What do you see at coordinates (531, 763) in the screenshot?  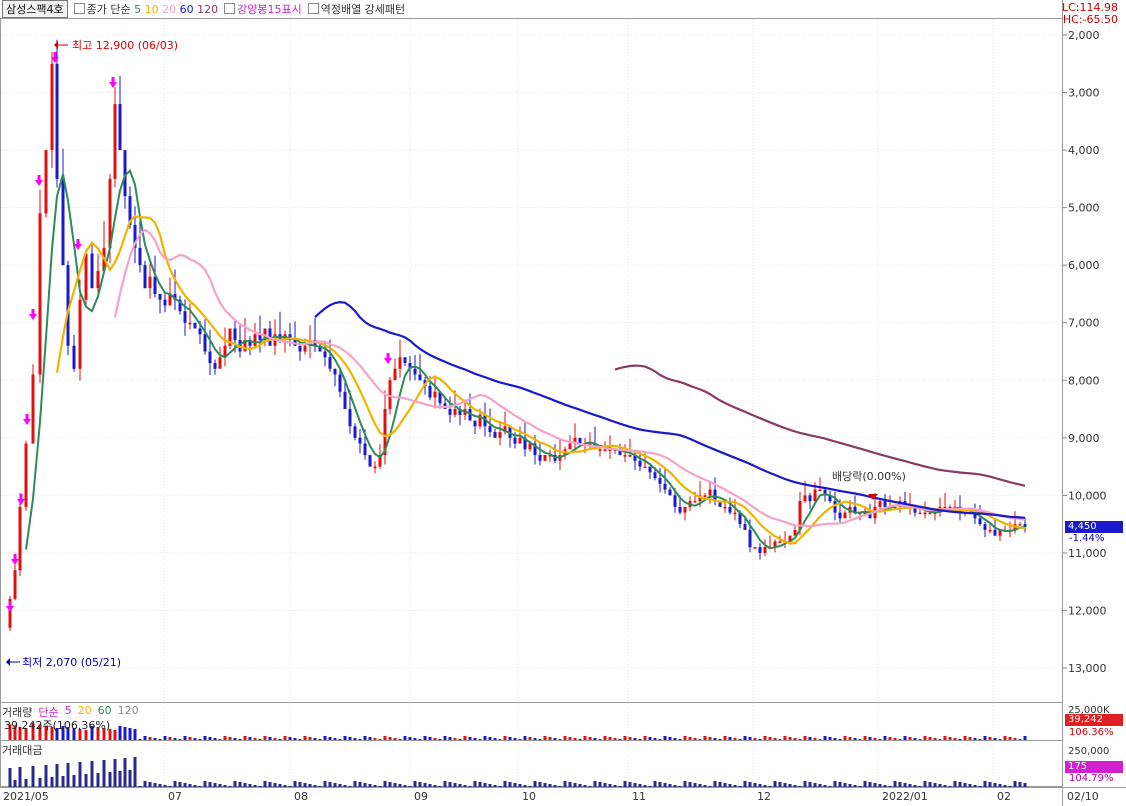 I see `amount-panel-frame` at bounding box center [531, 763].